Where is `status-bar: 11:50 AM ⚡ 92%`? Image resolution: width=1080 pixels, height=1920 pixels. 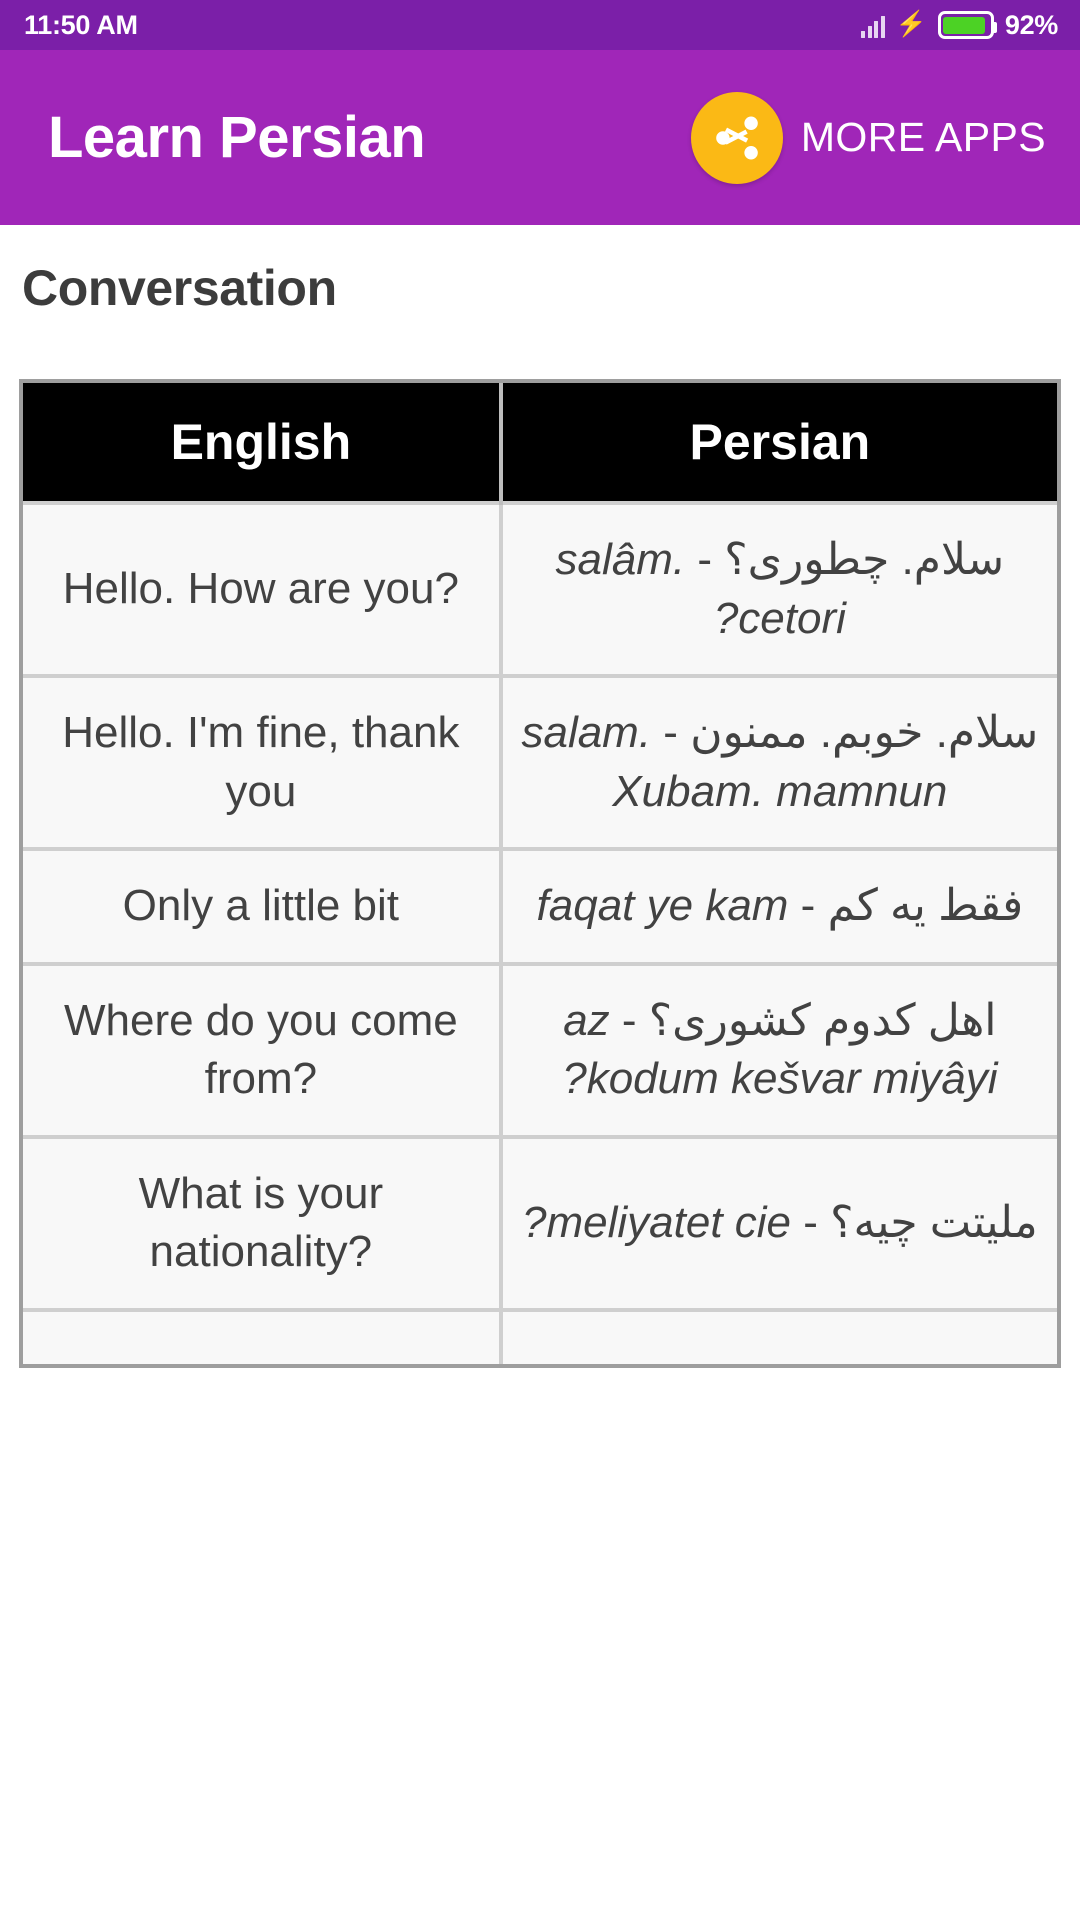 status-bar: 11:50 AM ⚡ 92% is located at coordinates (540, 25).